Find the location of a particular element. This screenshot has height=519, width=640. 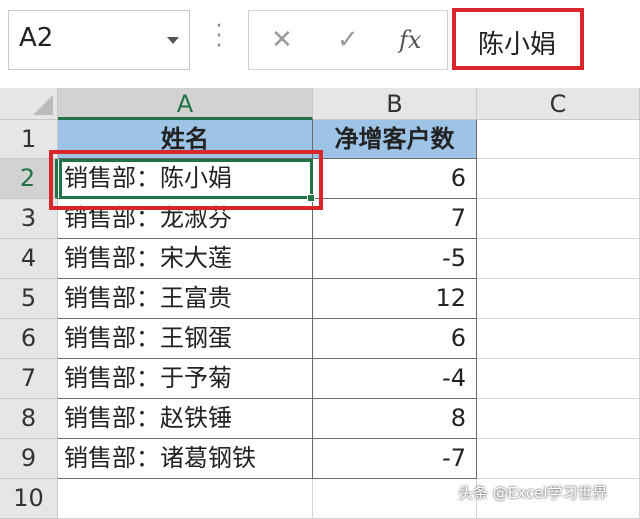

cell-a4: 销售部：宋大莲 is located at coordinates (185, 259).